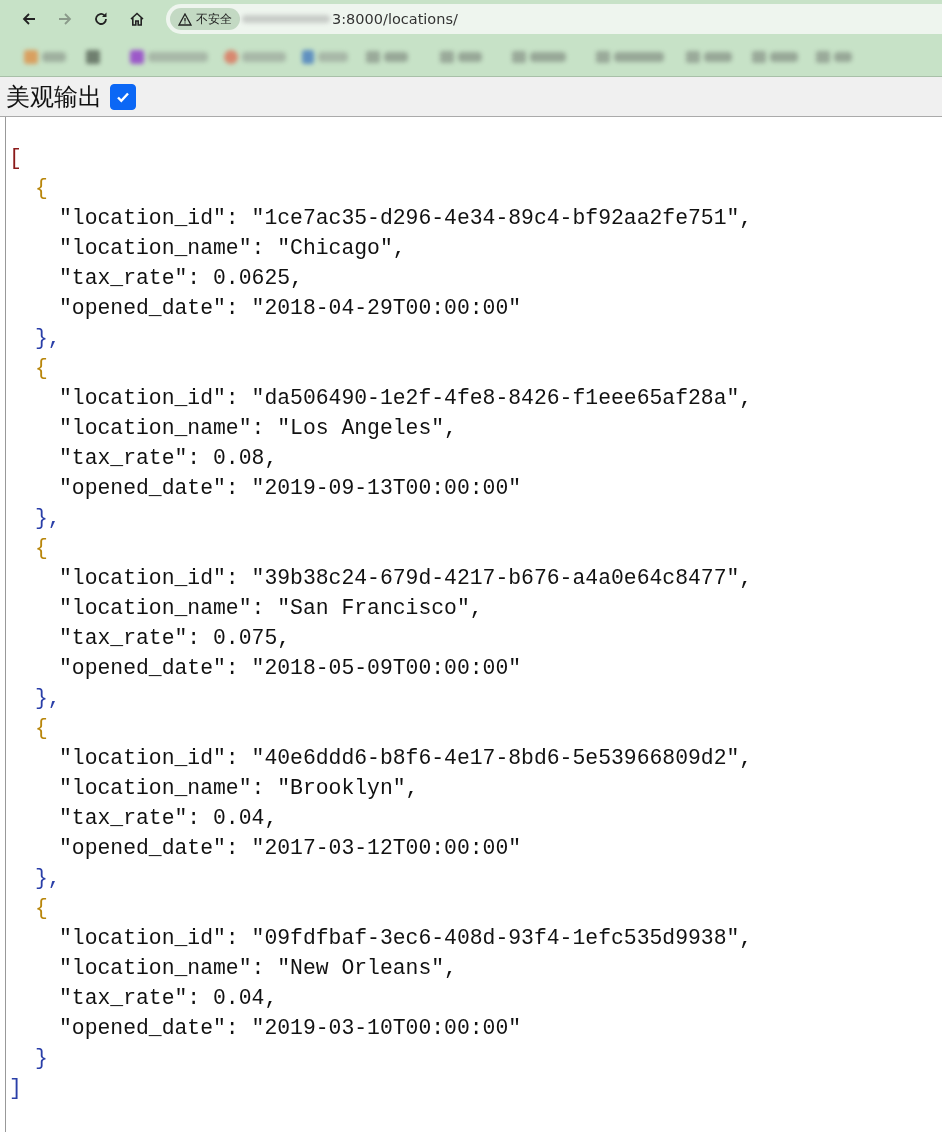 The height and width of the screenshot is (1136, 942). I want to click on json-line: "location_name": "Los Angeles",, so click(258, 428).